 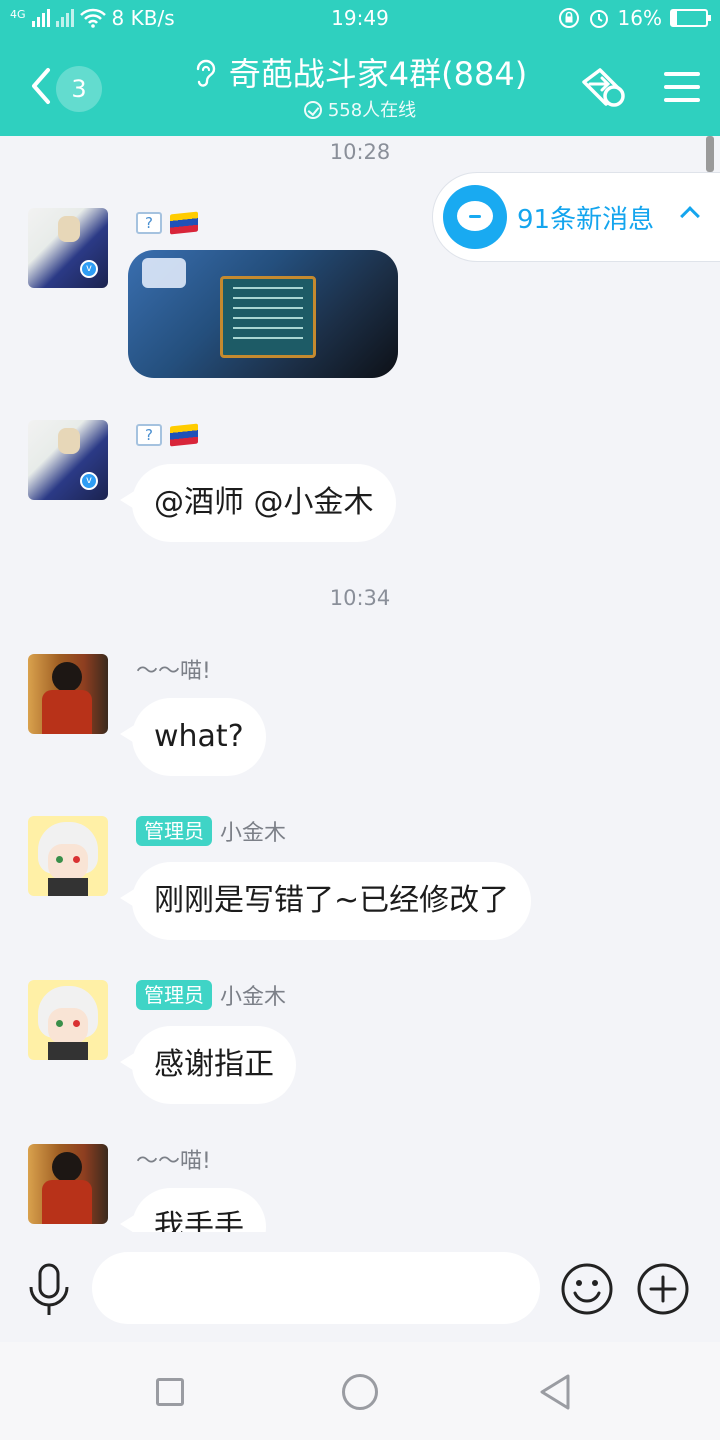 What do you see at coordinates (690, 18) in the screenshot?
I see `battery-icon` at bounding box center [690, 18].